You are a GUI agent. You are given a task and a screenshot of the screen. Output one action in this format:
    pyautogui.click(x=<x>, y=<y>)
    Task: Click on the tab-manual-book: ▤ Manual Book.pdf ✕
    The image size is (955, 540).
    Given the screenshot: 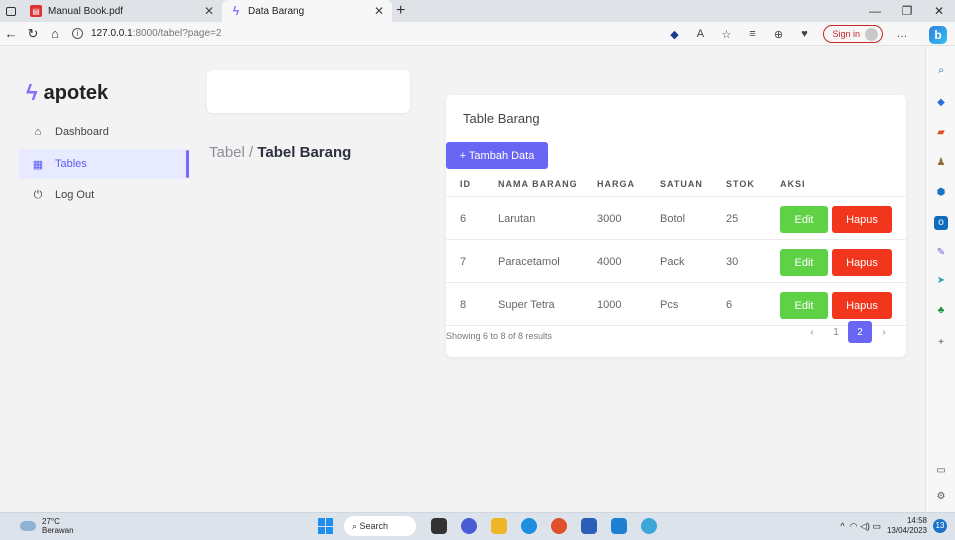 What is the action you would take?
    pyautogui.click(x=122, y=11)
    